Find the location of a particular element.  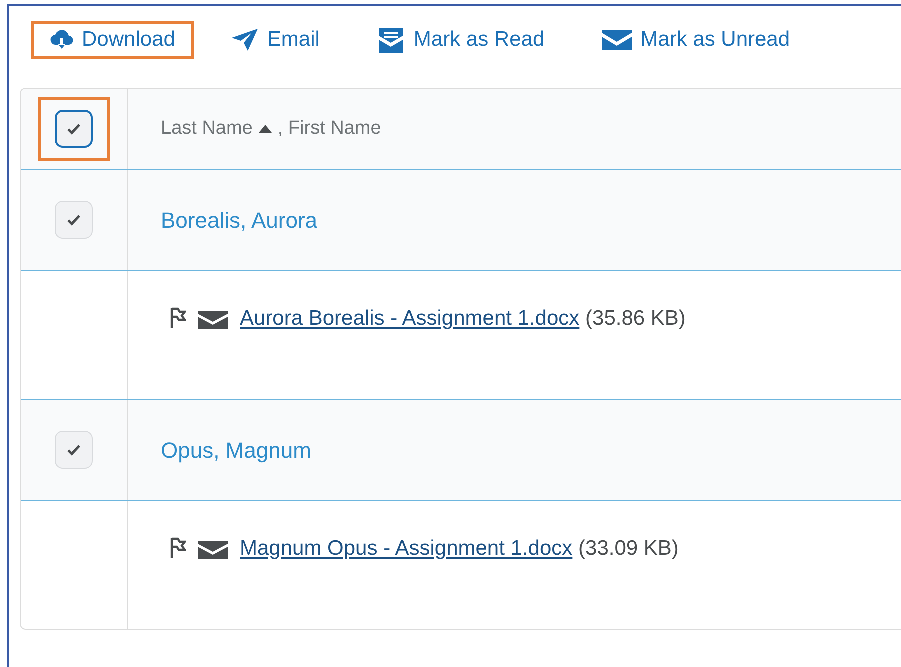

file-size: (33.09 KB) is located at coordinates (628, 548).